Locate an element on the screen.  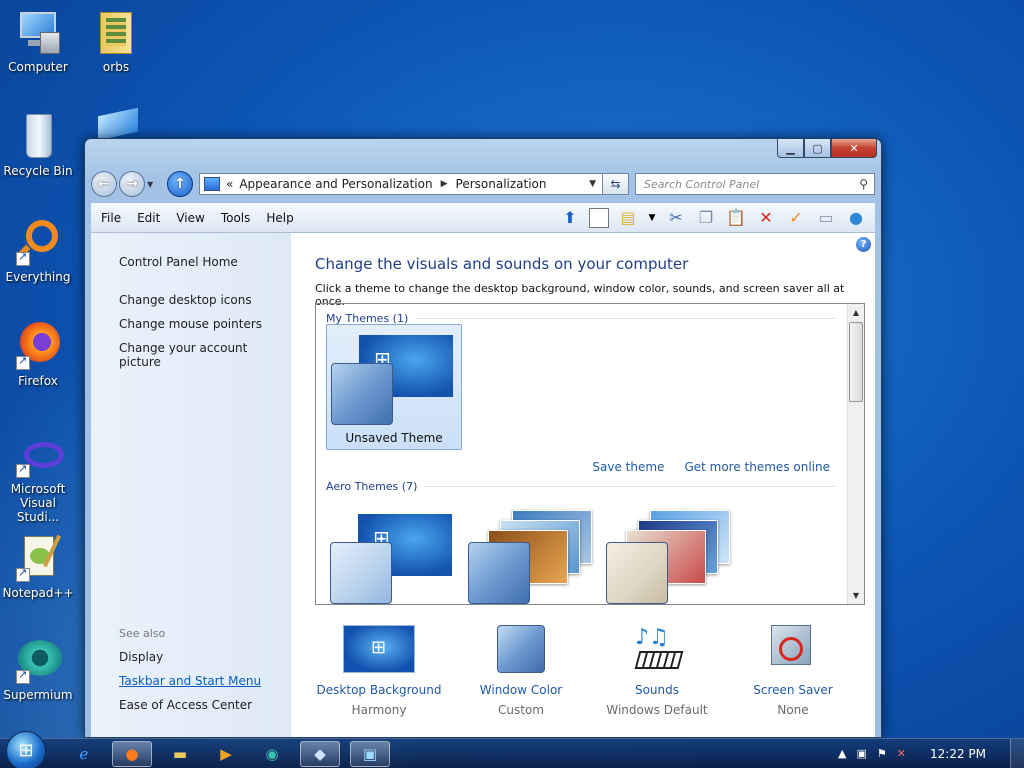
menu-view: View is located at coordinates (190, 218).